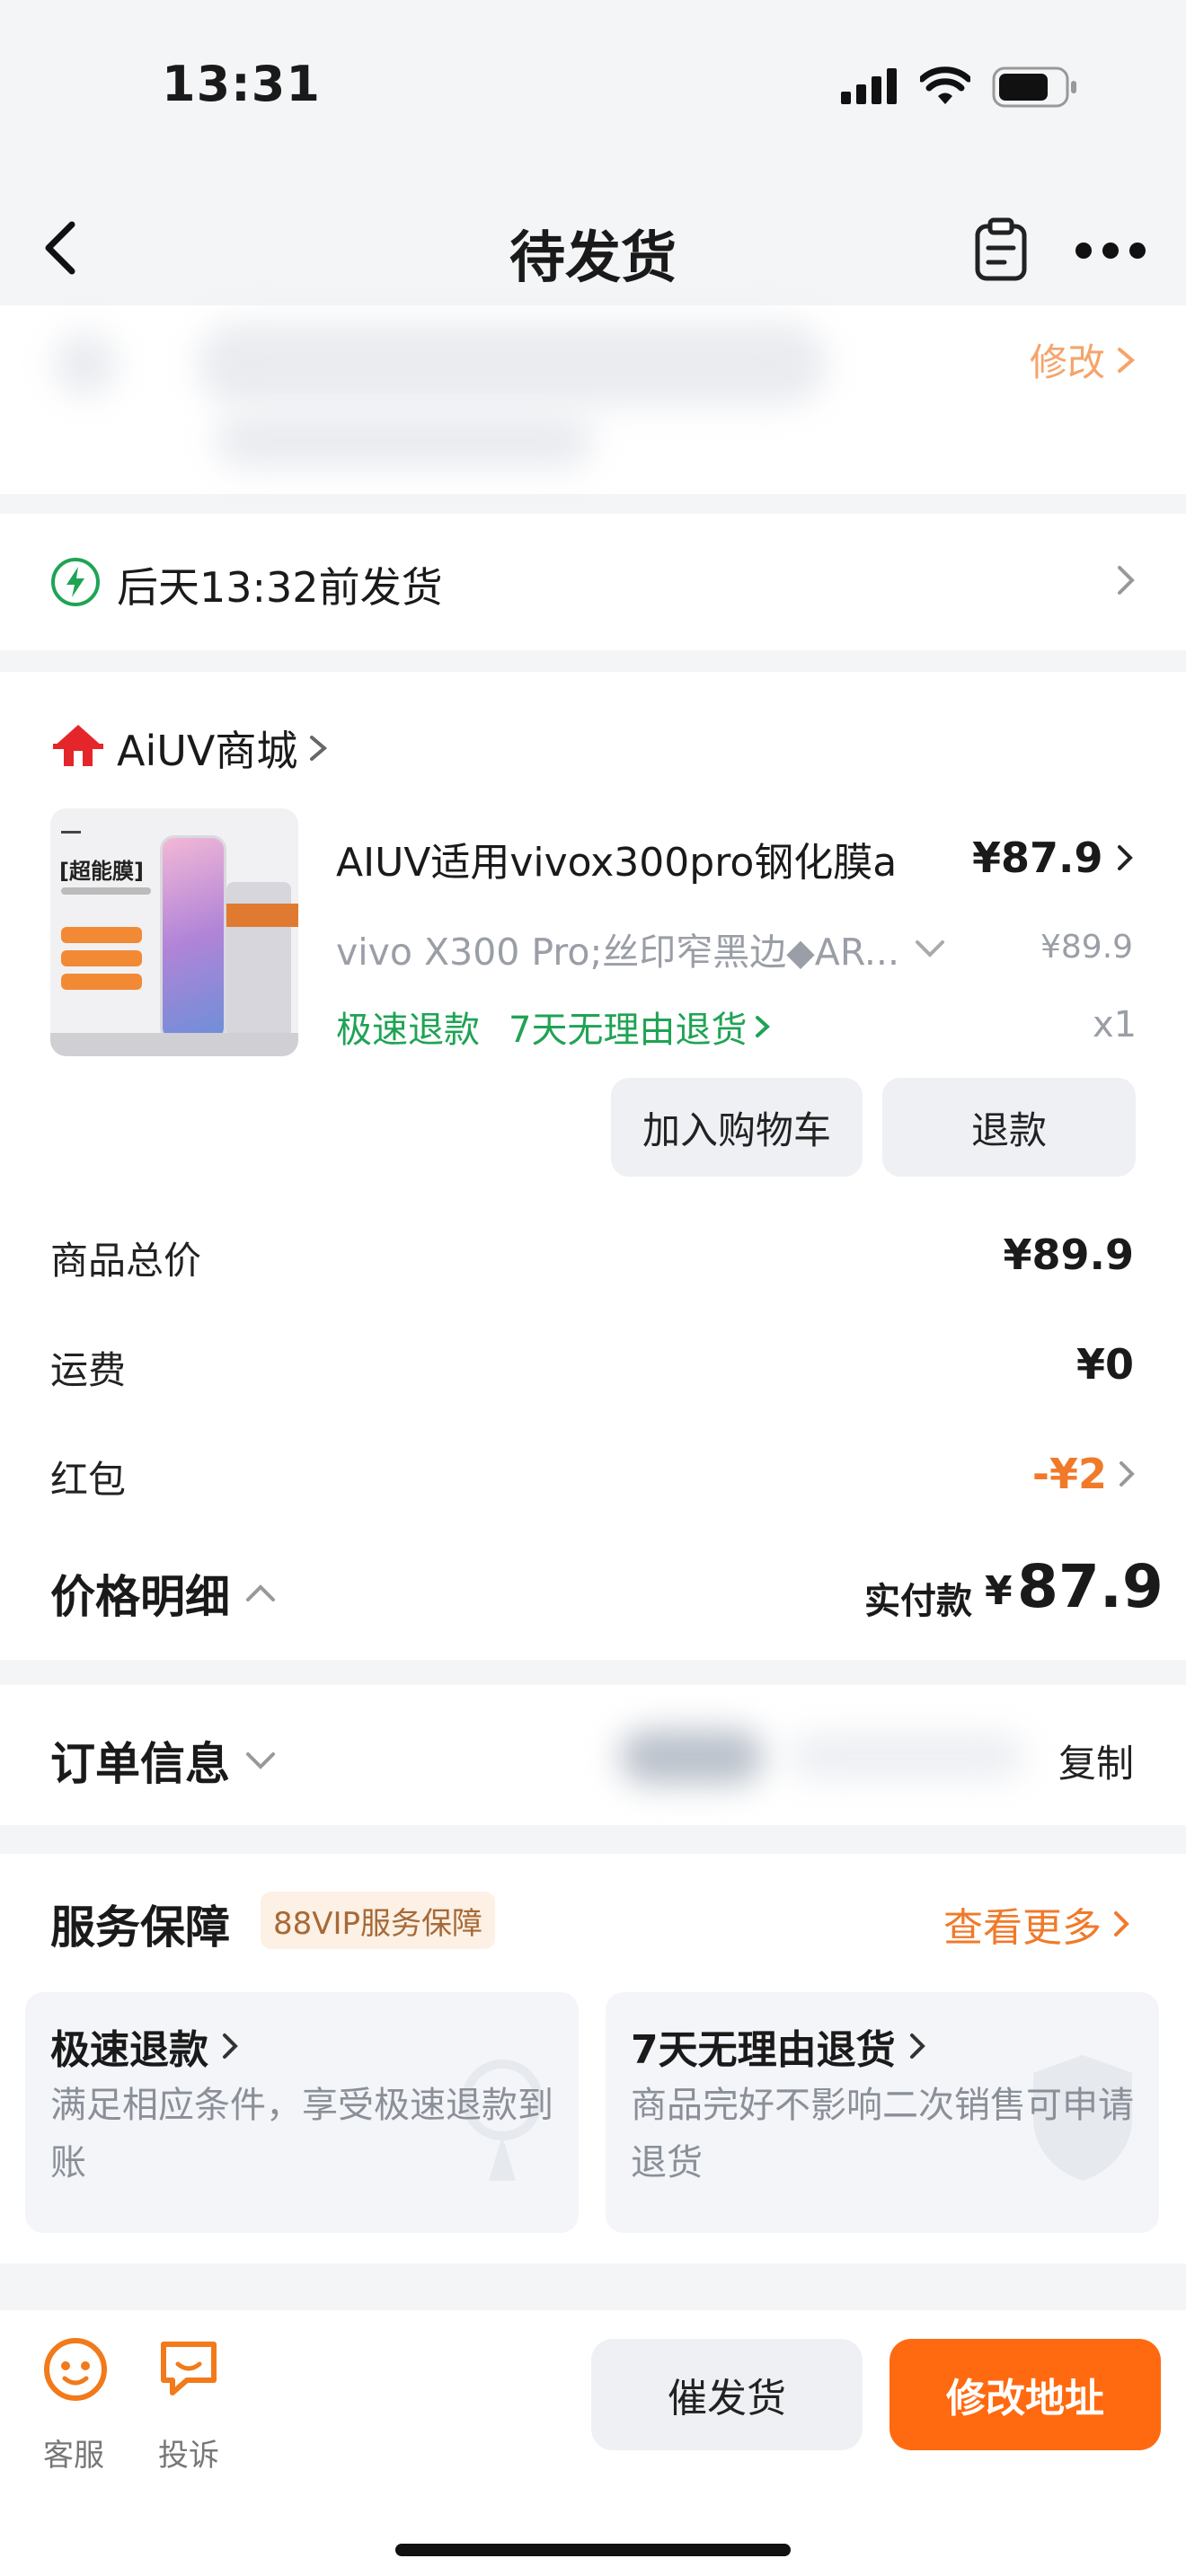 The height and width of the screenshot is (2576, 1186). Describe the element at coordinates (88, 1370) in the screenshot. I see `shipping-fee-label: 运费` at that location.